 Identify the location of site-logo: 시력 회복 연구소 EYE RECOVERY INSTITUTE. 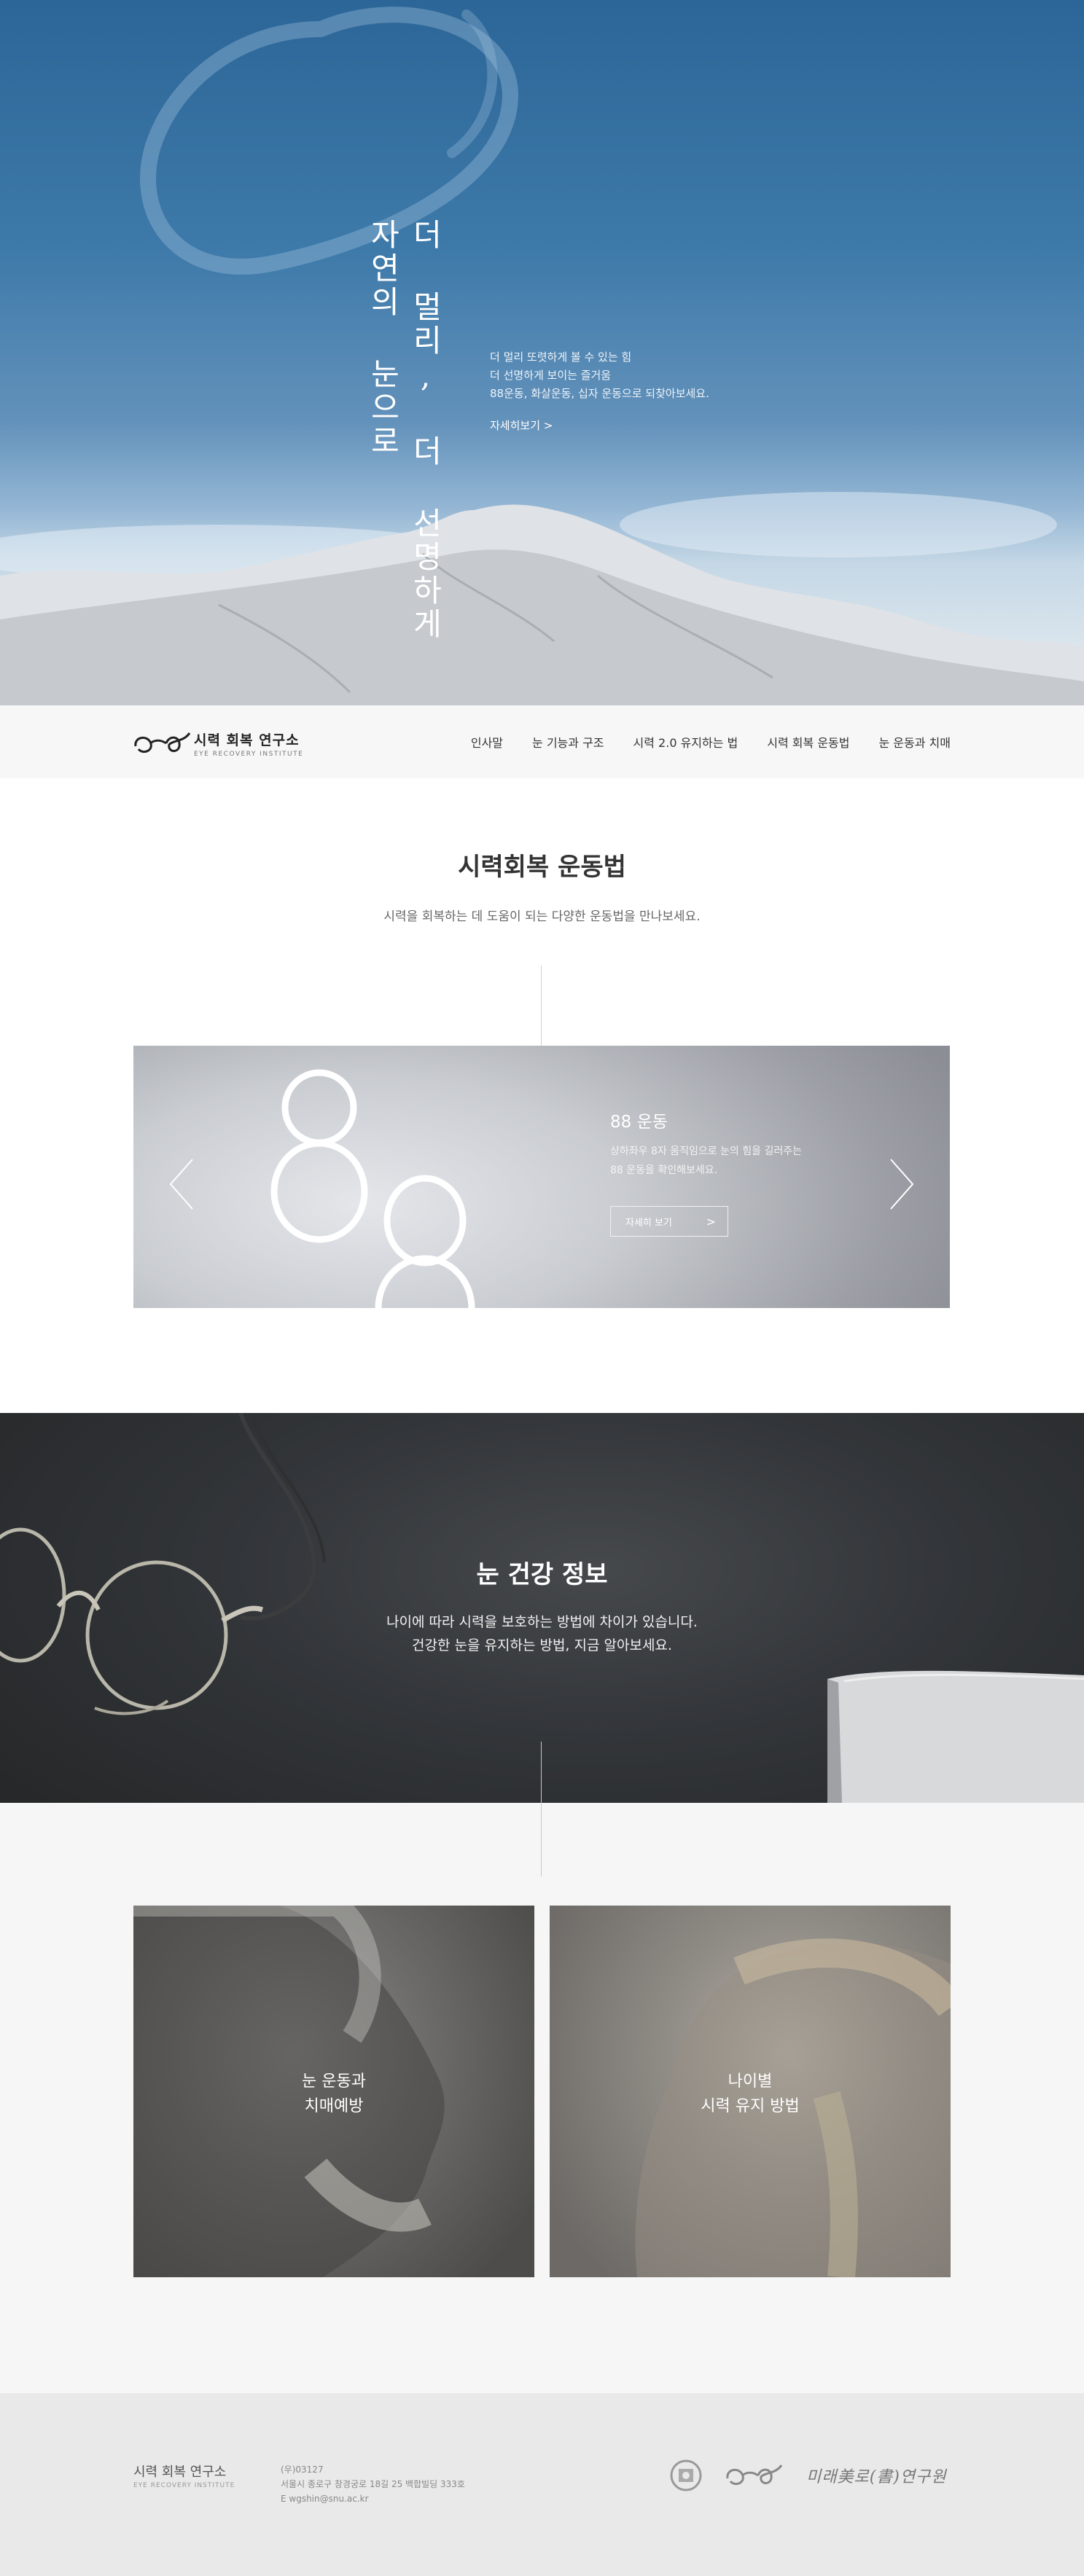
(218, 743).